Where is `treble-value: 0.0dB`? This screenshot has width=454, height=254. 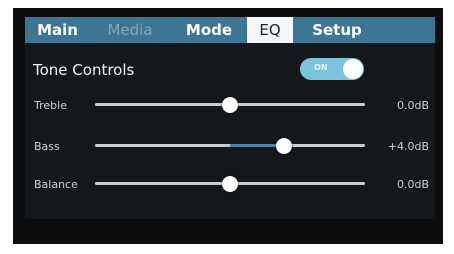
treble-value: 0.0dB is located at coordinates (412, 105).